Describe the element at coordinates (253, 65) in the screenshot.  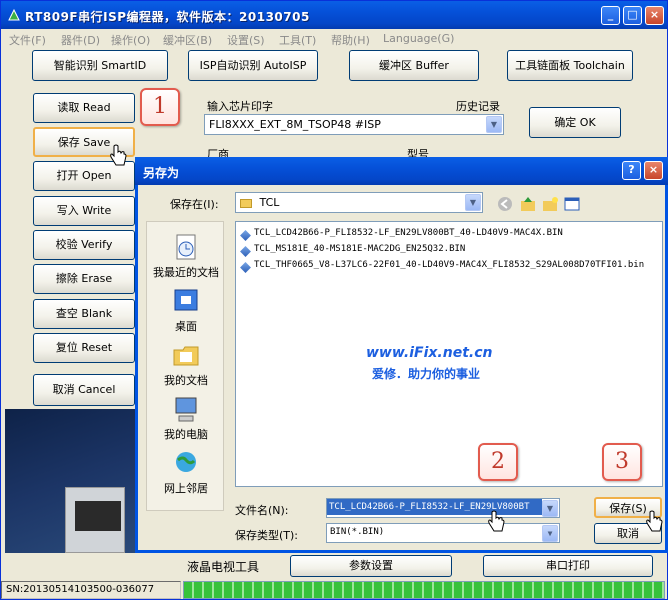
I see `autoisp-button: ISP自动识别 AutoISP` at that location.